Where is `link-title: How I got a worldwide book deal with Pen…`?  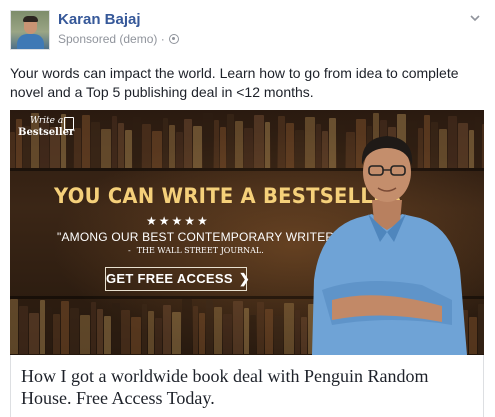
link-title: How I got a worldwide book deal with Pen… is located at coordinates (248, 387).